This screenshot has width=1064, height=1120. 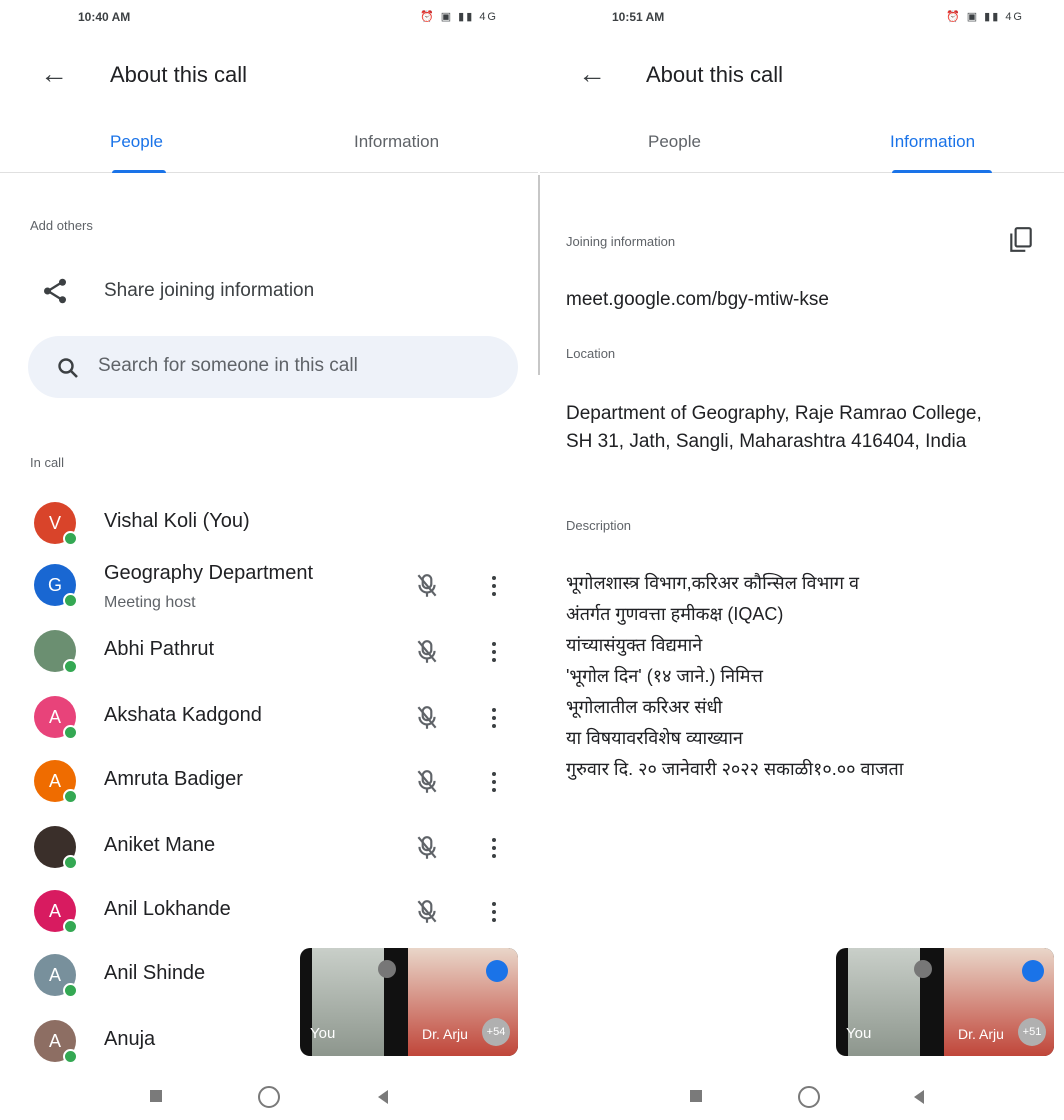 I want to click on search-icon, so click(x=68, y=368).